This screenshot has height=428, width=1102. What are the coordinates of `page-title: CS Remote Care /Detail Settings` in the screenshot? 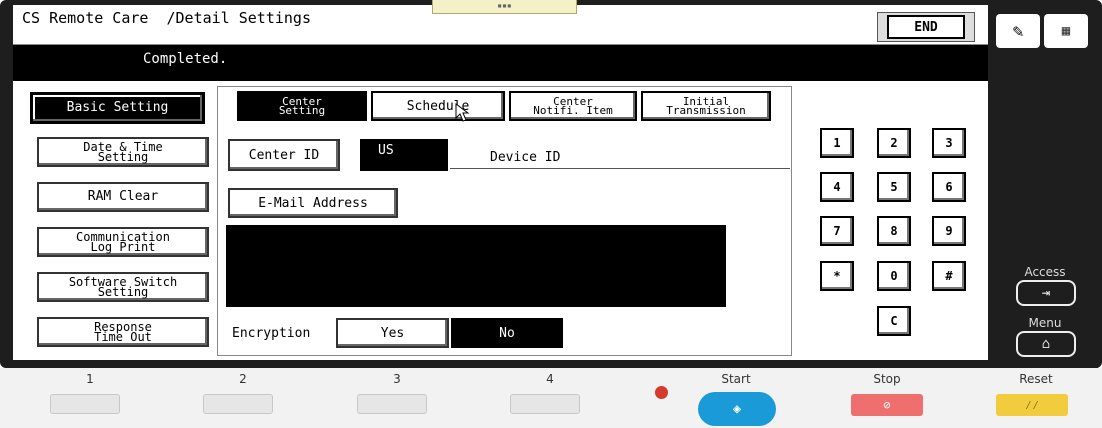 It's located at (166, 18).